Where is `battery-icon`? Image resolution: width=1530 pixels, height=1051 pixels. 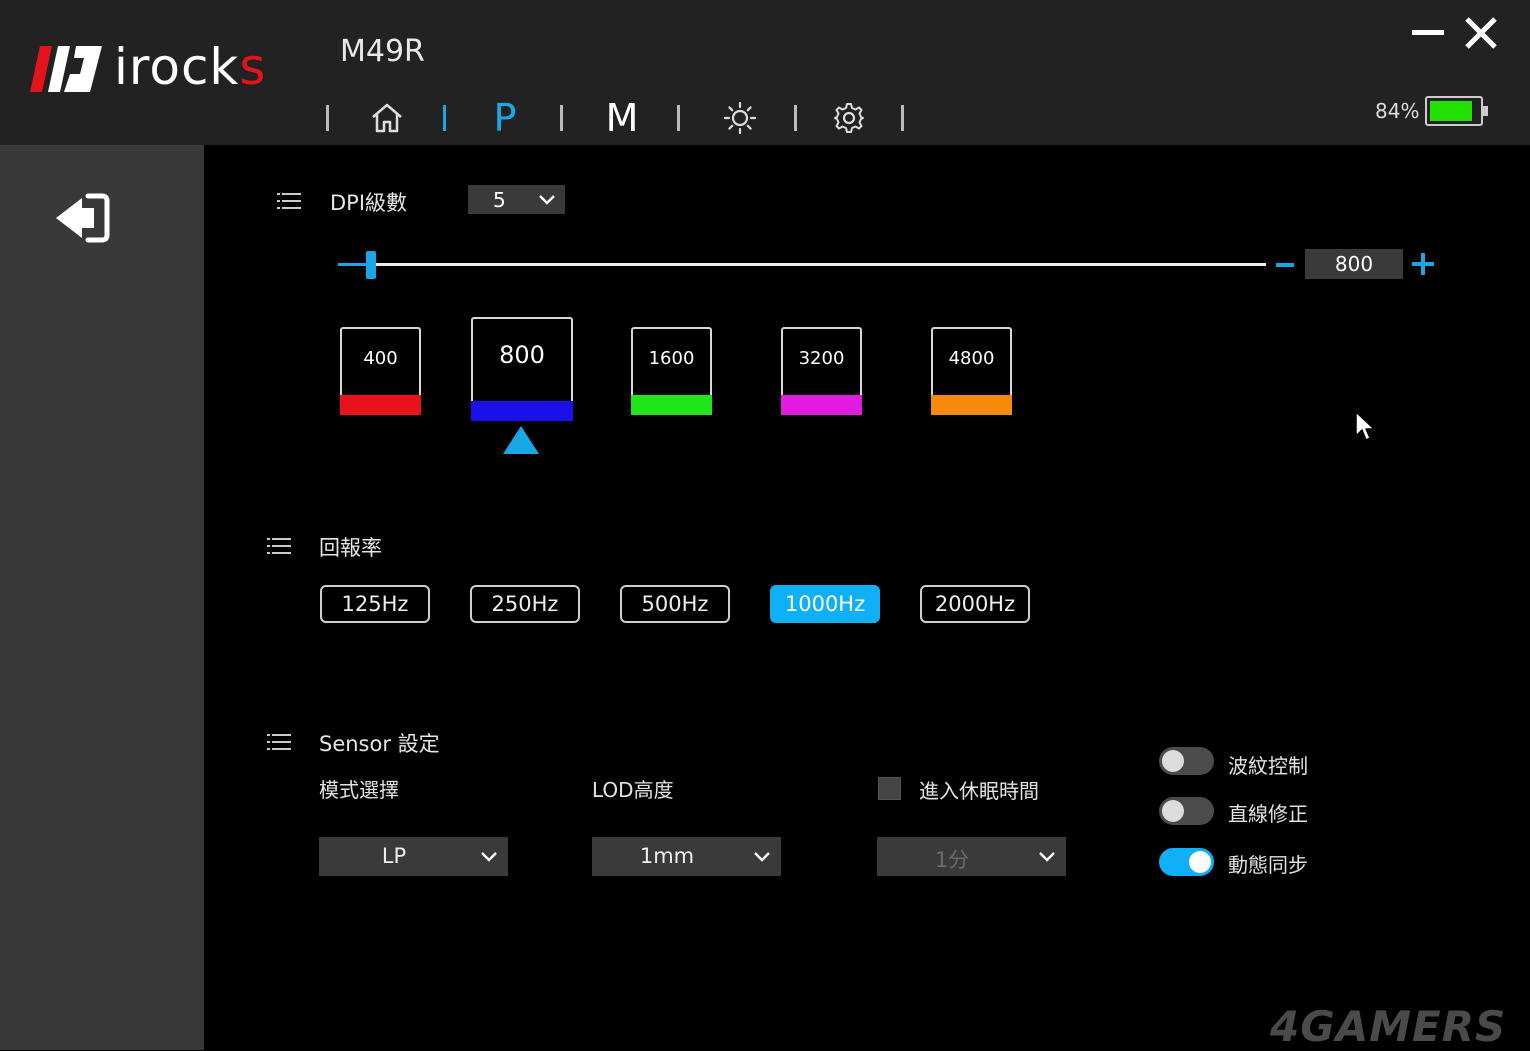
battery-icon is located at coordinates (1456, 111).